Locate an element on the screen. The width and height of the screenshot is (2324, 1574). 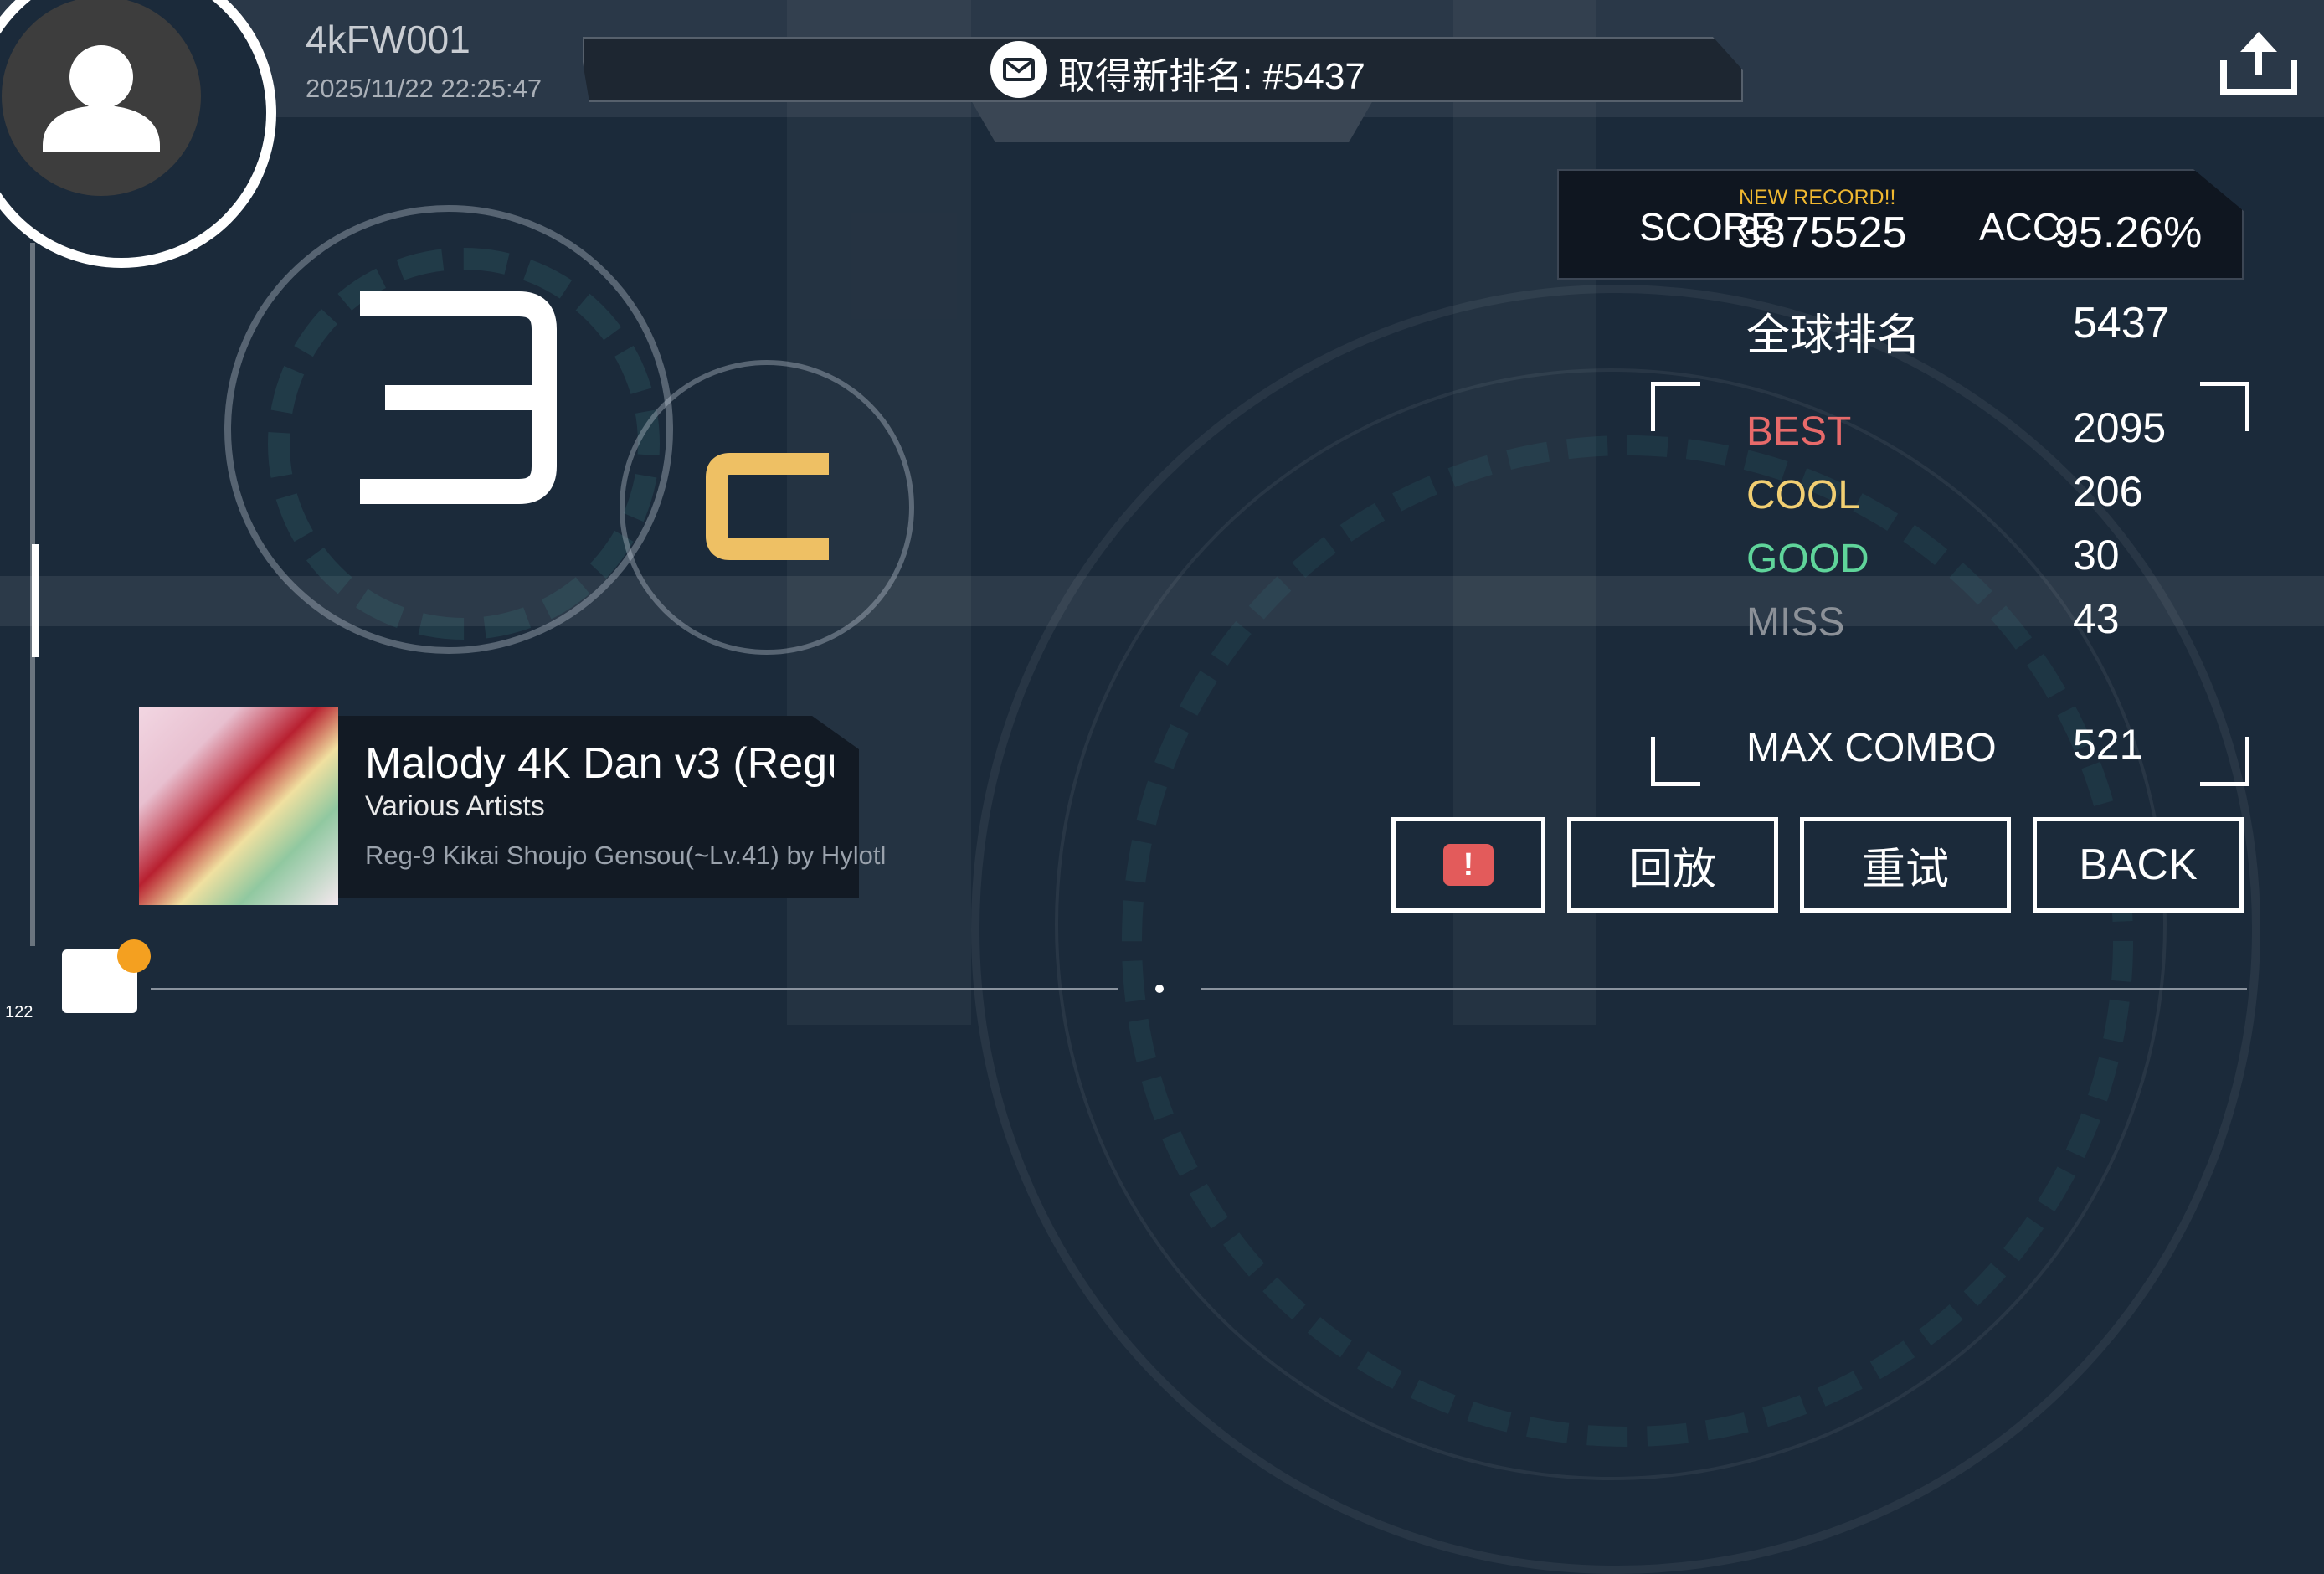
banner-tab is located at coordinates (1172, 121).